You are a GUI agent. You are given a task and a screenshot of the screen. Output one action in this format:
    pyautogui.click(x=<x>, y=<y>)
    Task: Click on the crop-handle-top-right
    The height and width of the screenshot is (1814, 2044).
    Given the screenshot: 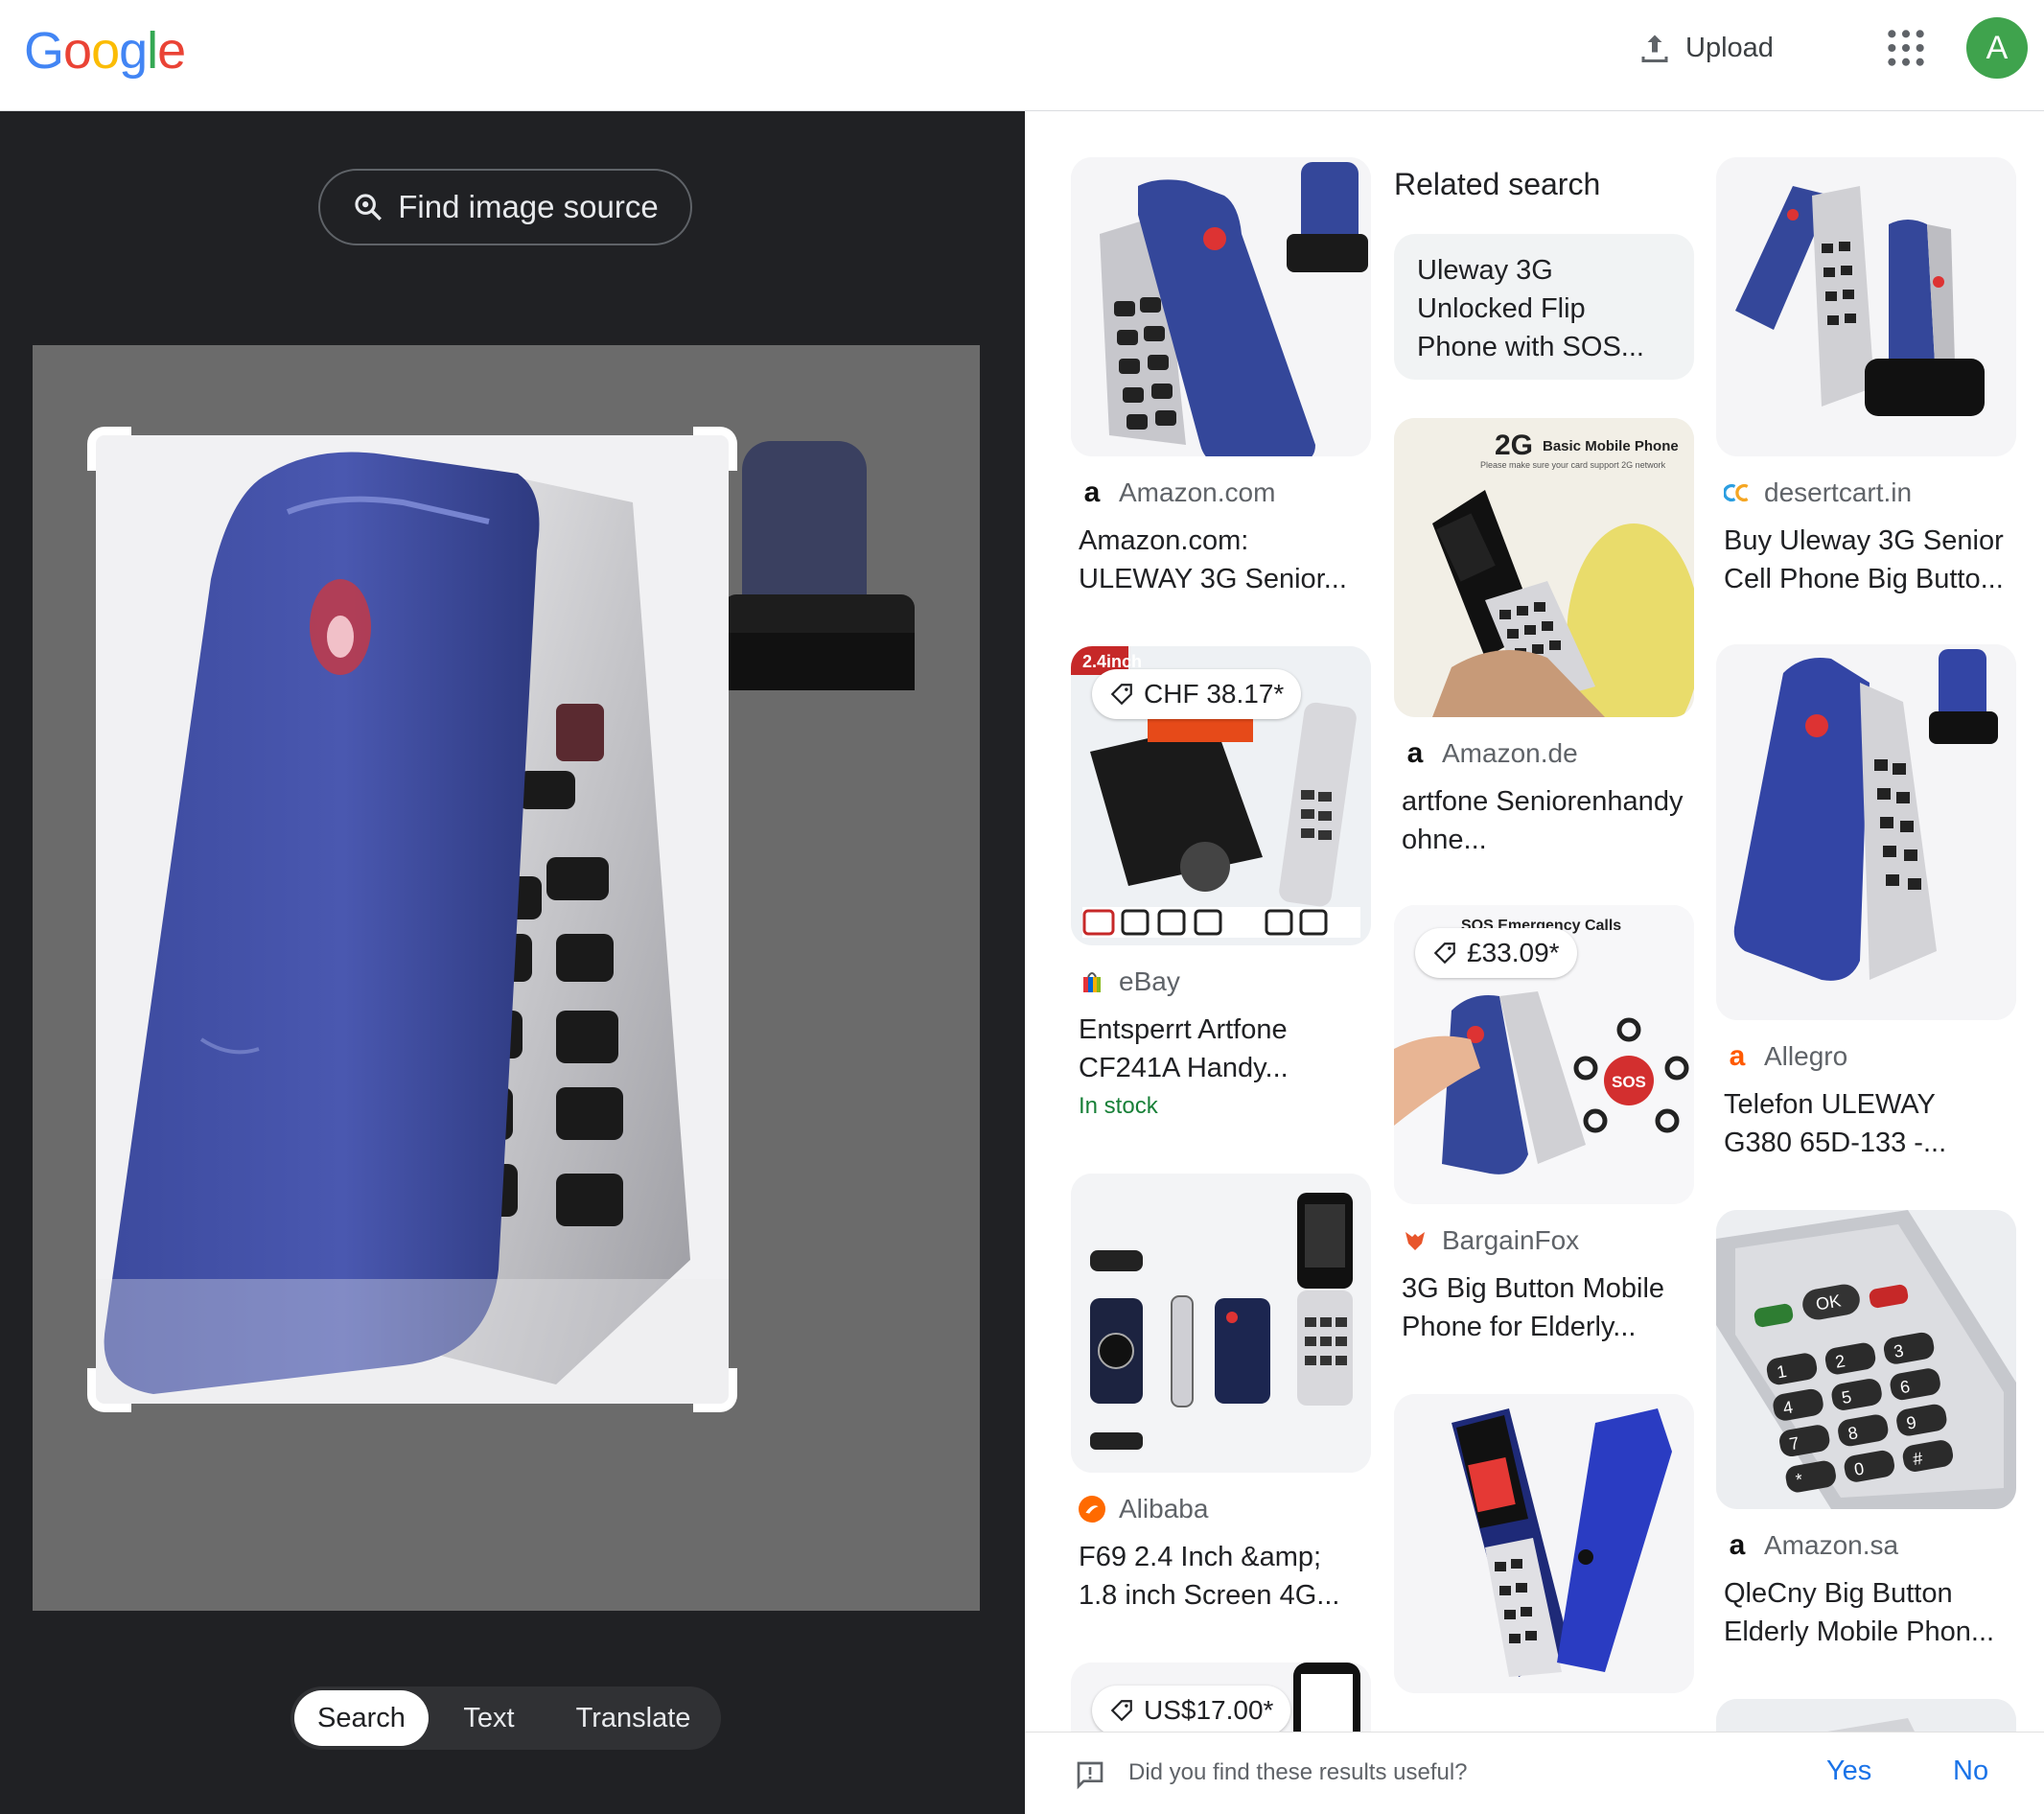 What is the action you would take?
    pyautogui.click(x=715, y=449)
    